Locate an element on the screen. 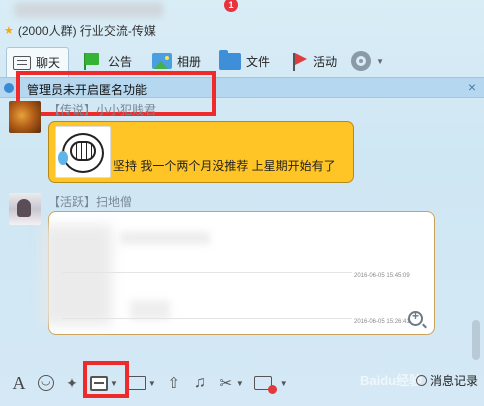  tab-file: 文件 is located at coordinates (245, 61).